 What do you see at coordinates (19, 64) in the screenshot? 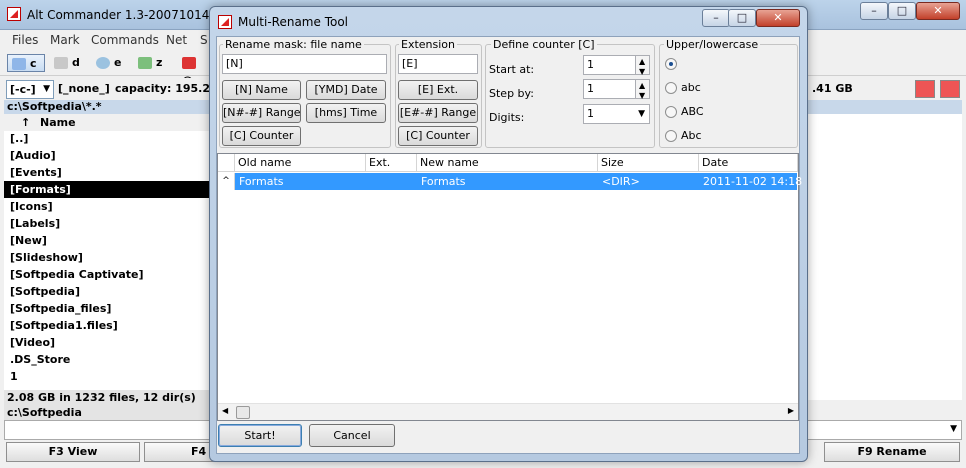
I see `hard-drive-icon` at bounding box center [19, 64].